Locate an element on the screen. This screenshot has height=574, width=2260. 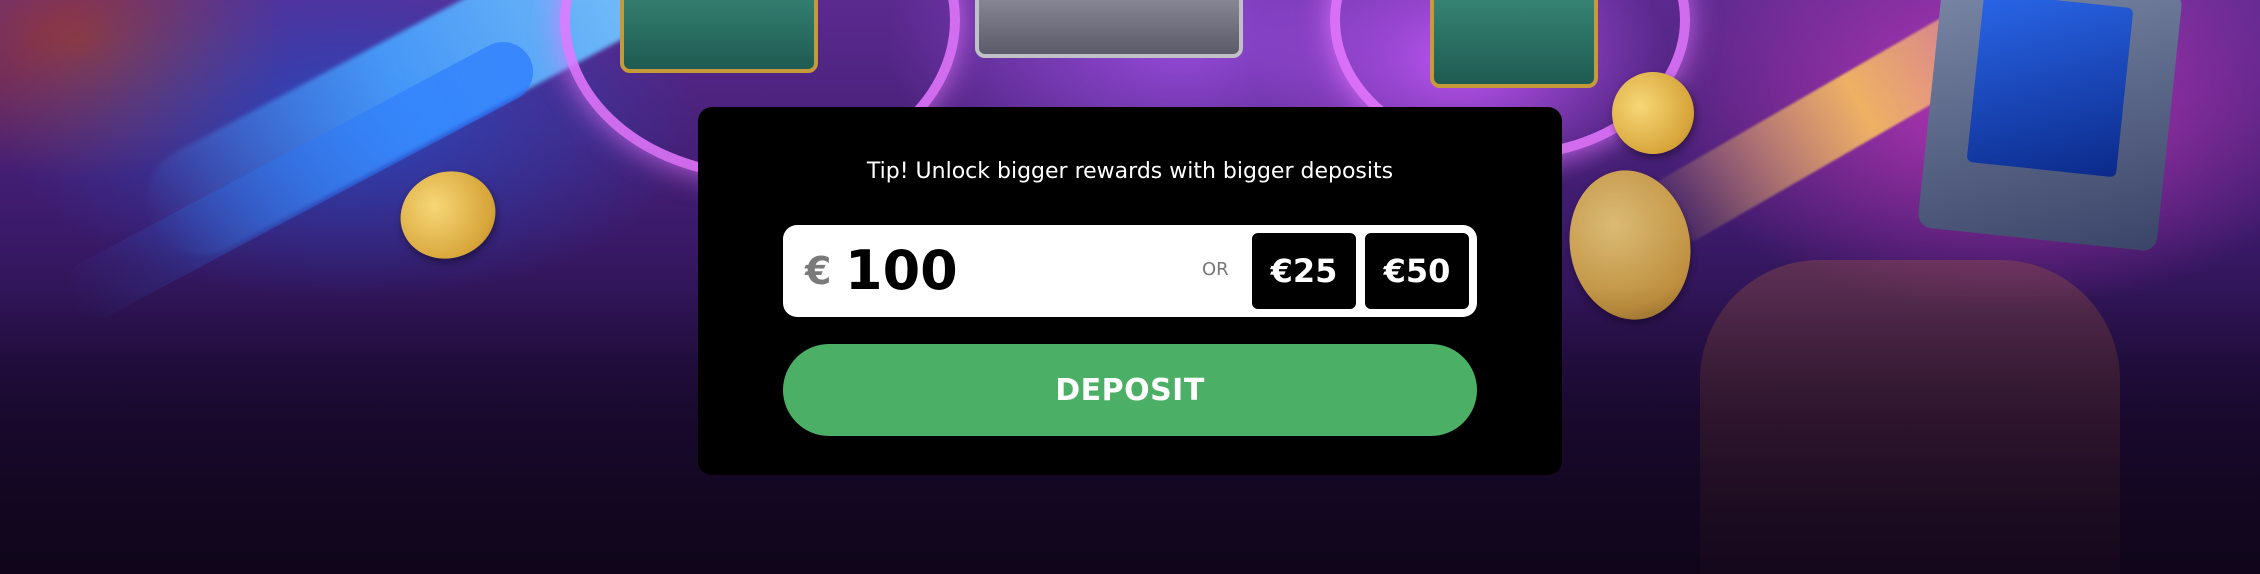
deposit-button: DEPOSIT is located at coordinates (1130, 390).